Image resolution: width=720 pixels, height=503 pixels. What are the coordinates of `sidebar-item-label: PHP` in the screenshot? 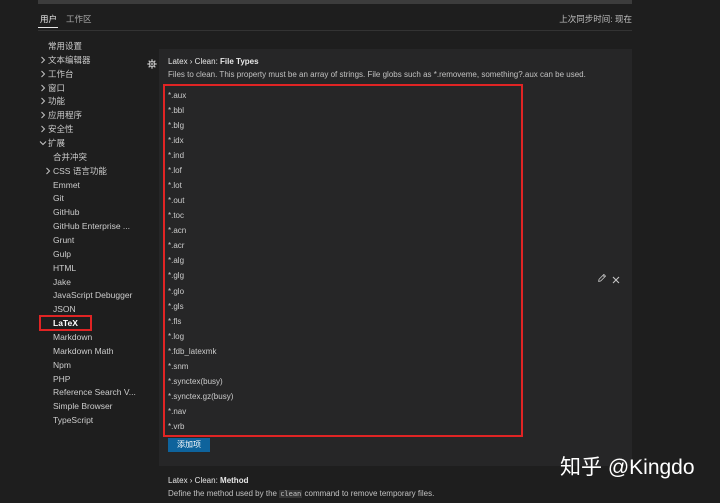 It's located at (62, 379).